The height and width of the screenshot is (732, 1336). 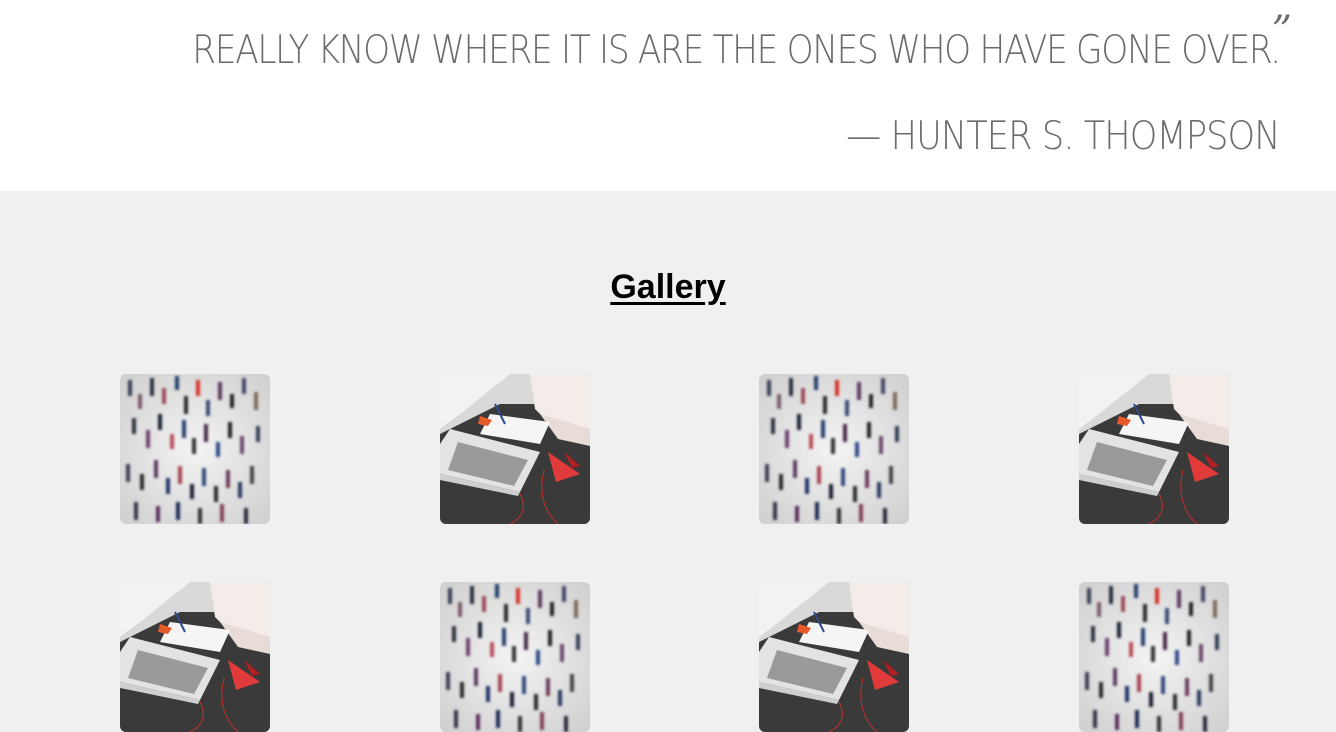 What do you see at coordinates (1281, 31) in the screenshot?
I see `closing-quote-mark: ”` at bounding box center [1281, 31].